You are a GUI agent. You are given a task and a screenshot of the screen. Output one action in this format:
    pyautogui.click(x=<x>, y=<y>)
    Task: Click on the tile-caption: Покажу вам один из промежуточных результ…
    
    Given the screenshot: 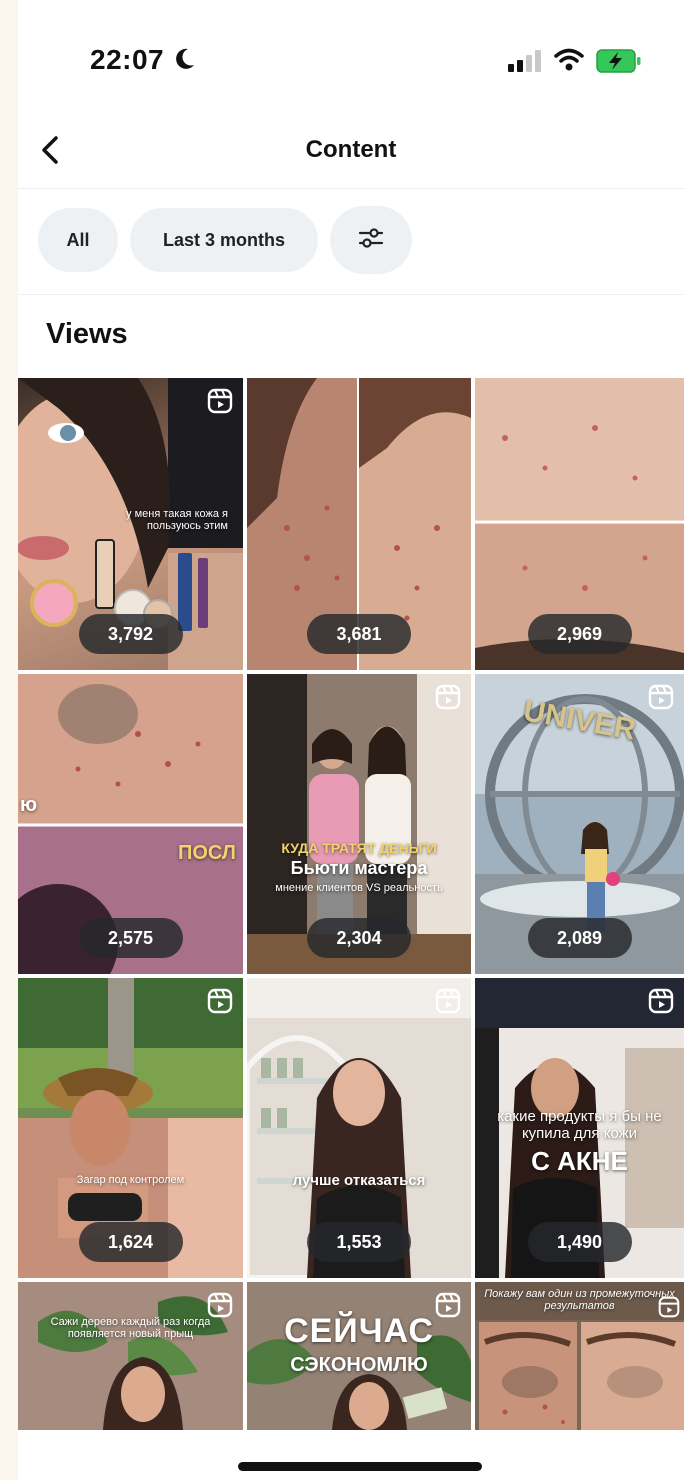 What is the action you would take?
    pyautogui.click(x=579, y=1300)
    